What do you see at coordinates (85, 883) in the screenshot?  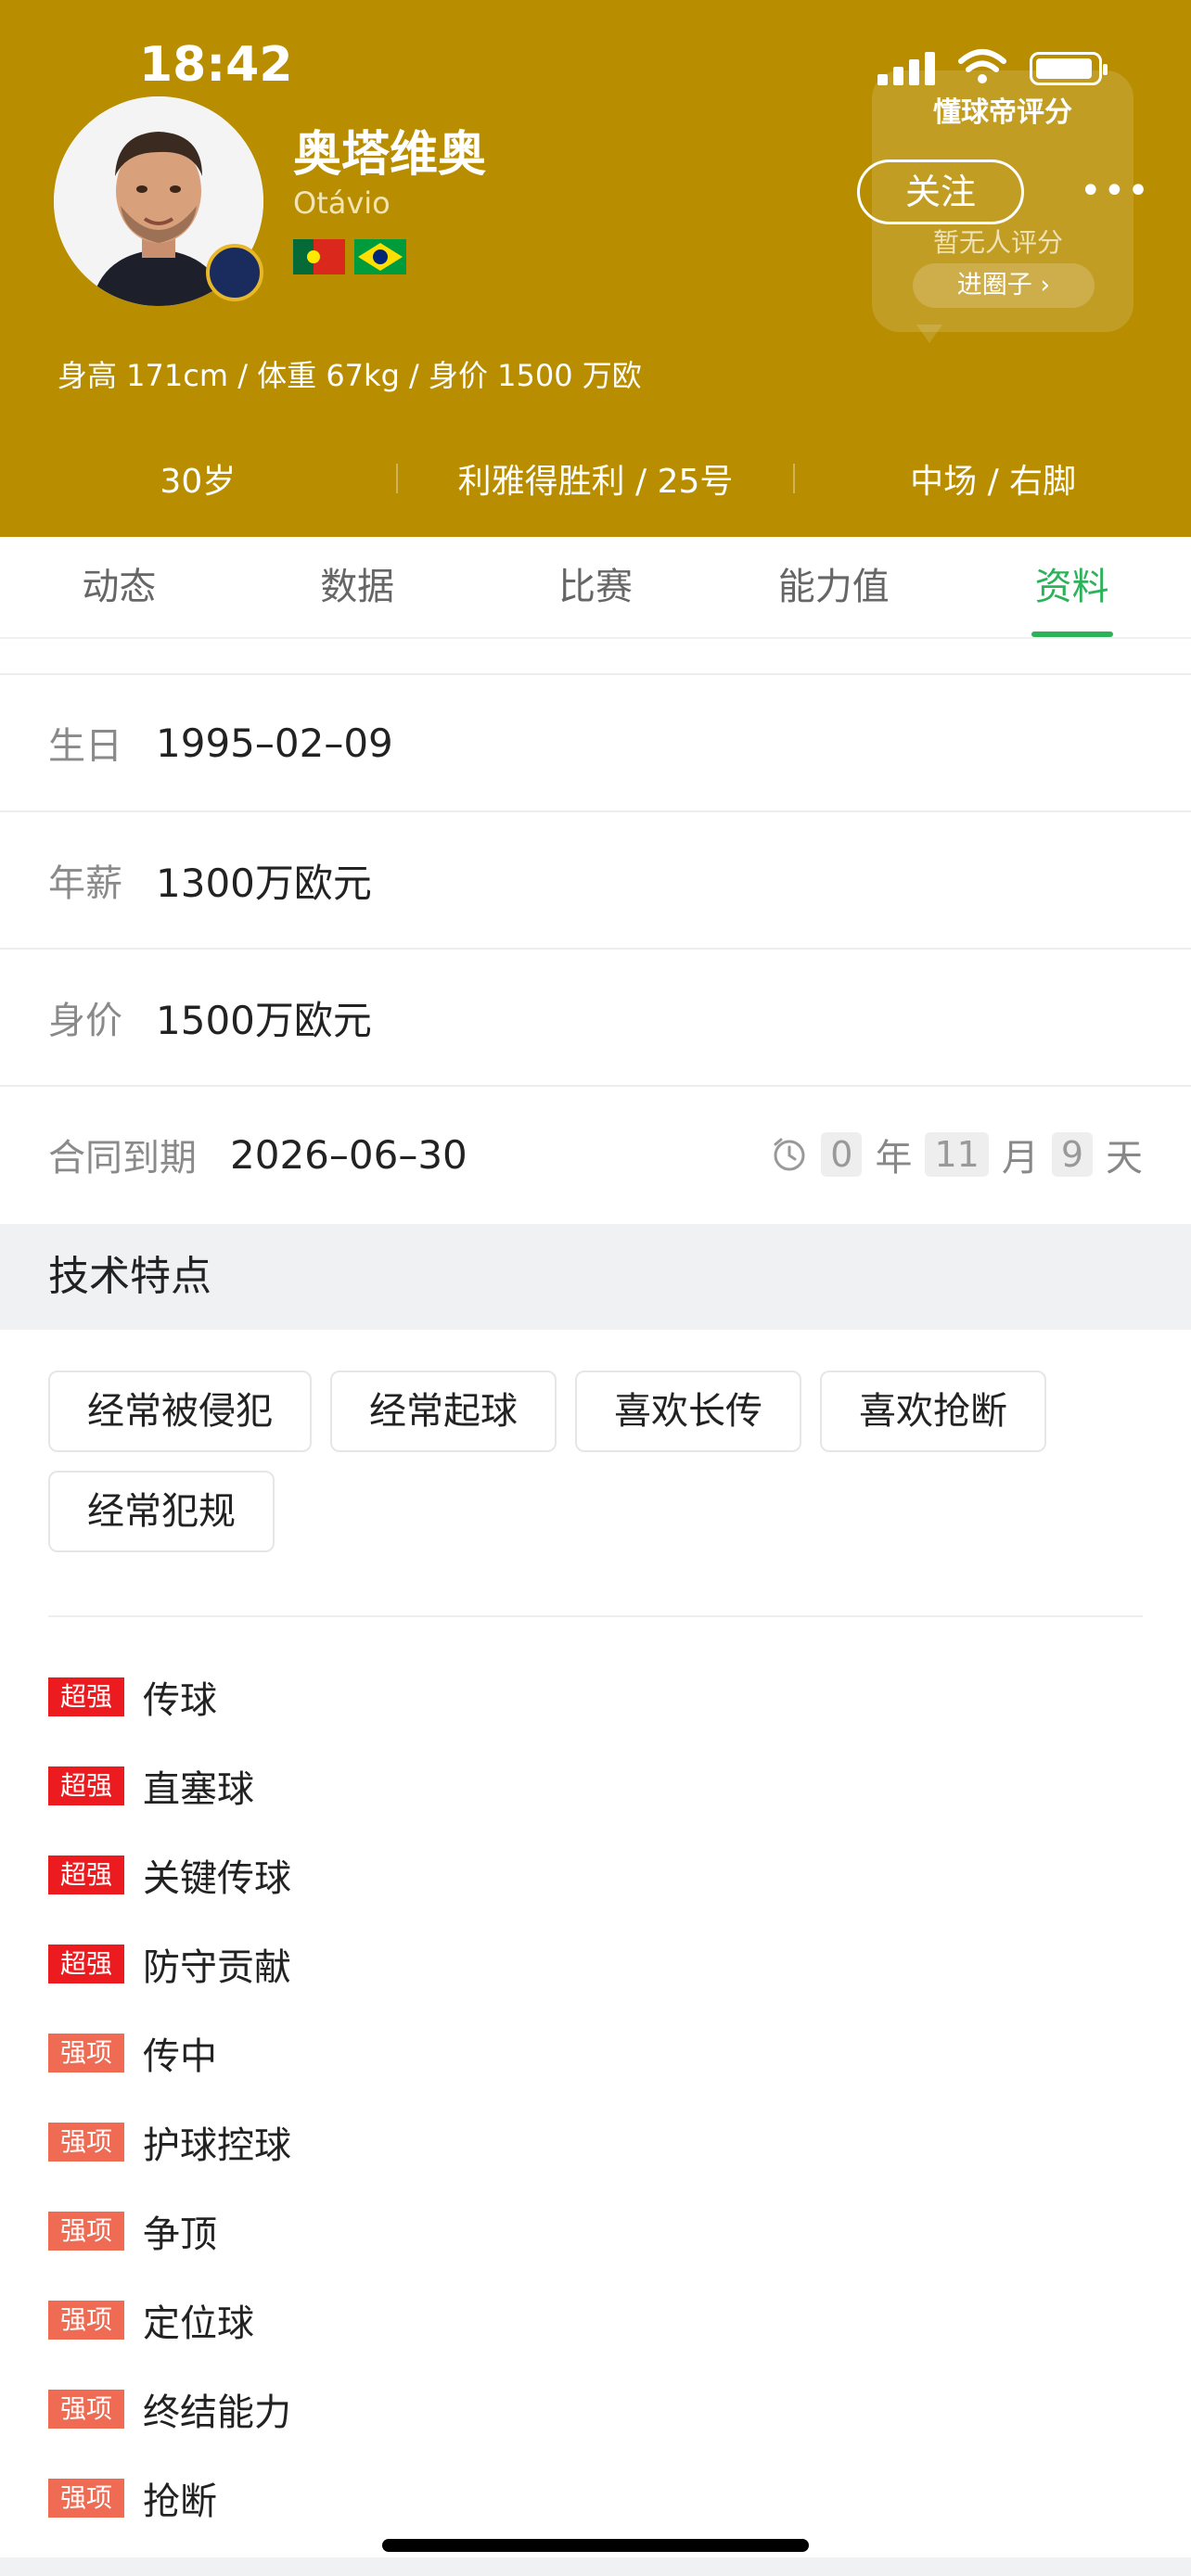 I see `info-label: 年薪` at bounding box center [85, 883].